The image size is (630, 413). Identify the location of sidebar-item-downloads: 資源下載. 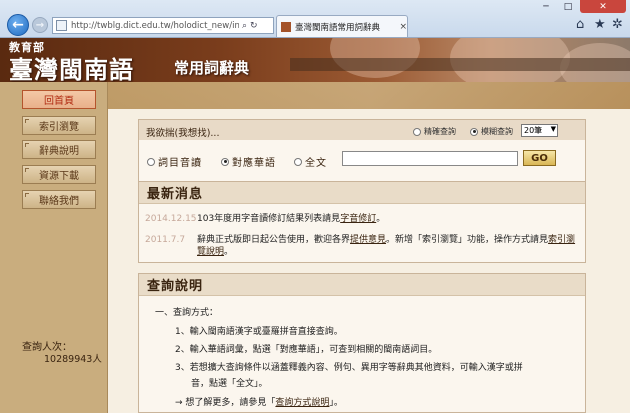
(59, 174).